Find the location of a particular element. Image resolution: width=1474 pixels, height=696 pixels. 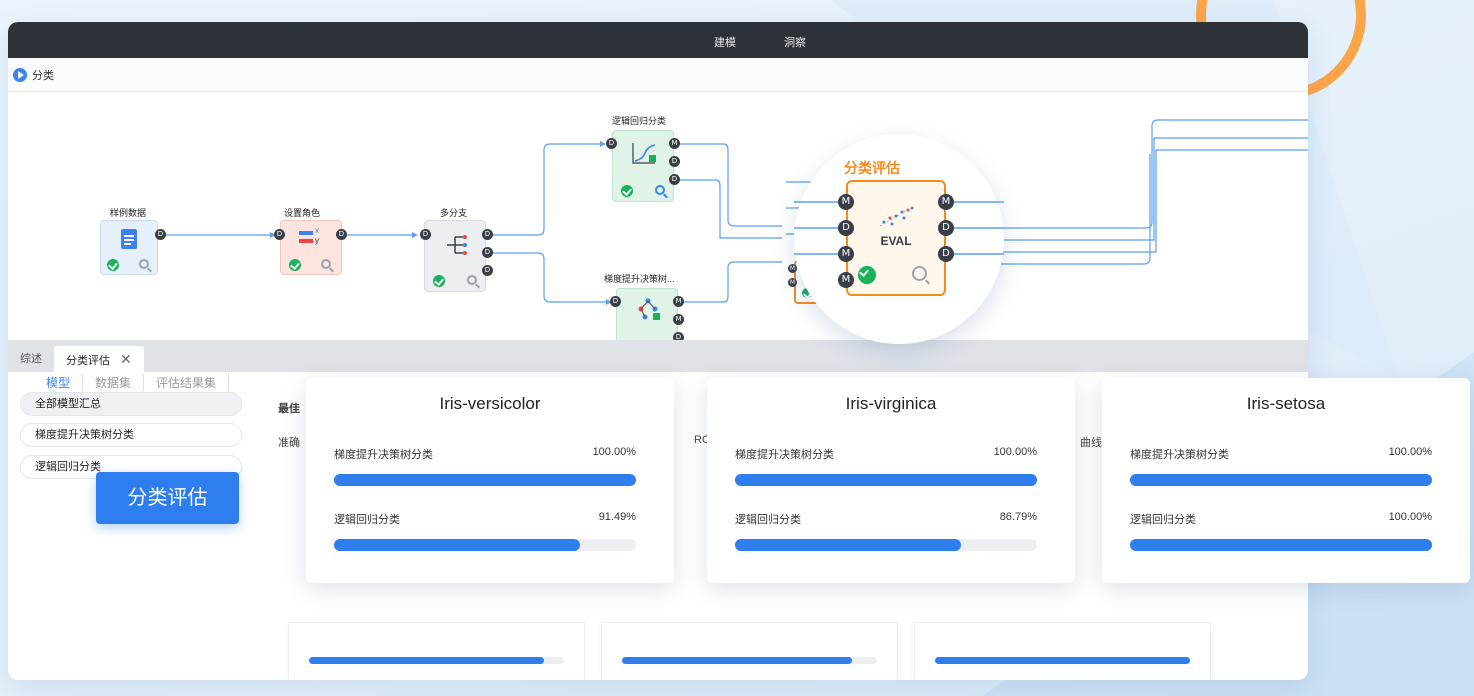

close-icon: ✕ is located at coordinates (126, 359).